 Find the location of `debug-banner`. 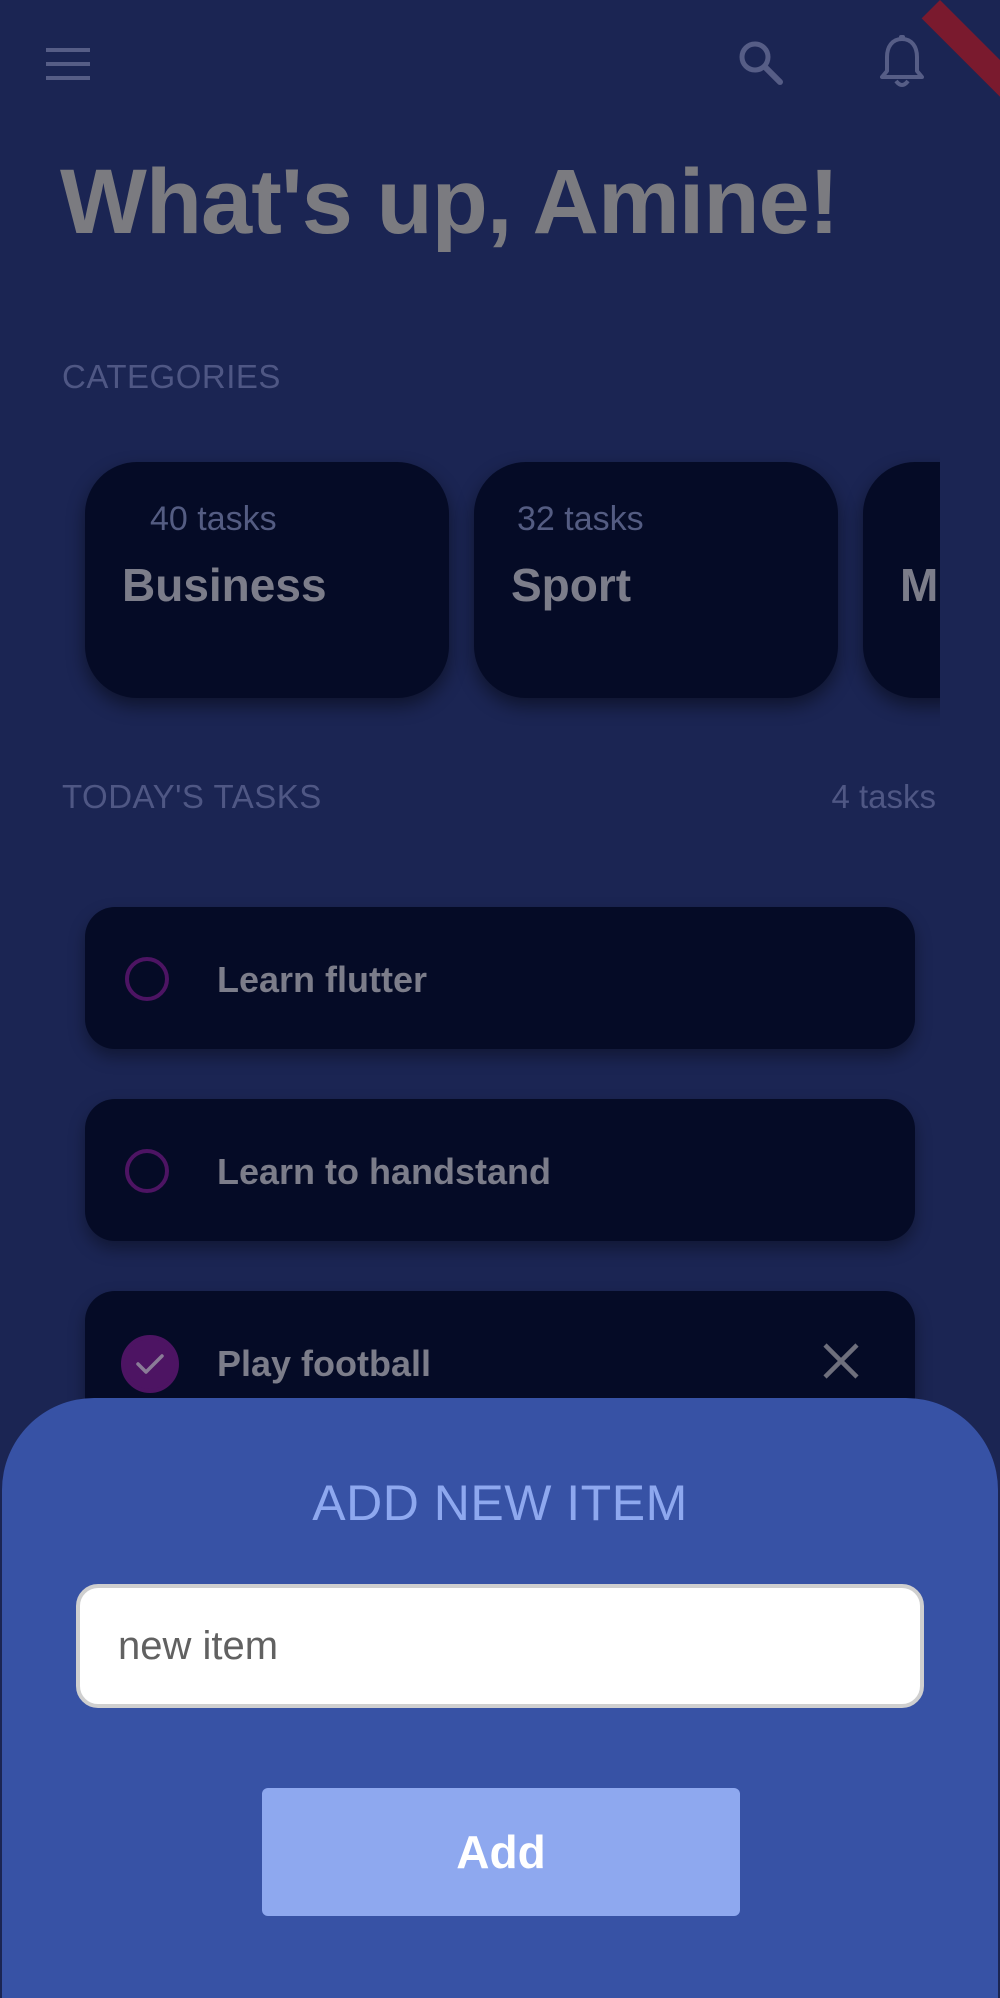

debug-banner is located at coordinates (960, 66).